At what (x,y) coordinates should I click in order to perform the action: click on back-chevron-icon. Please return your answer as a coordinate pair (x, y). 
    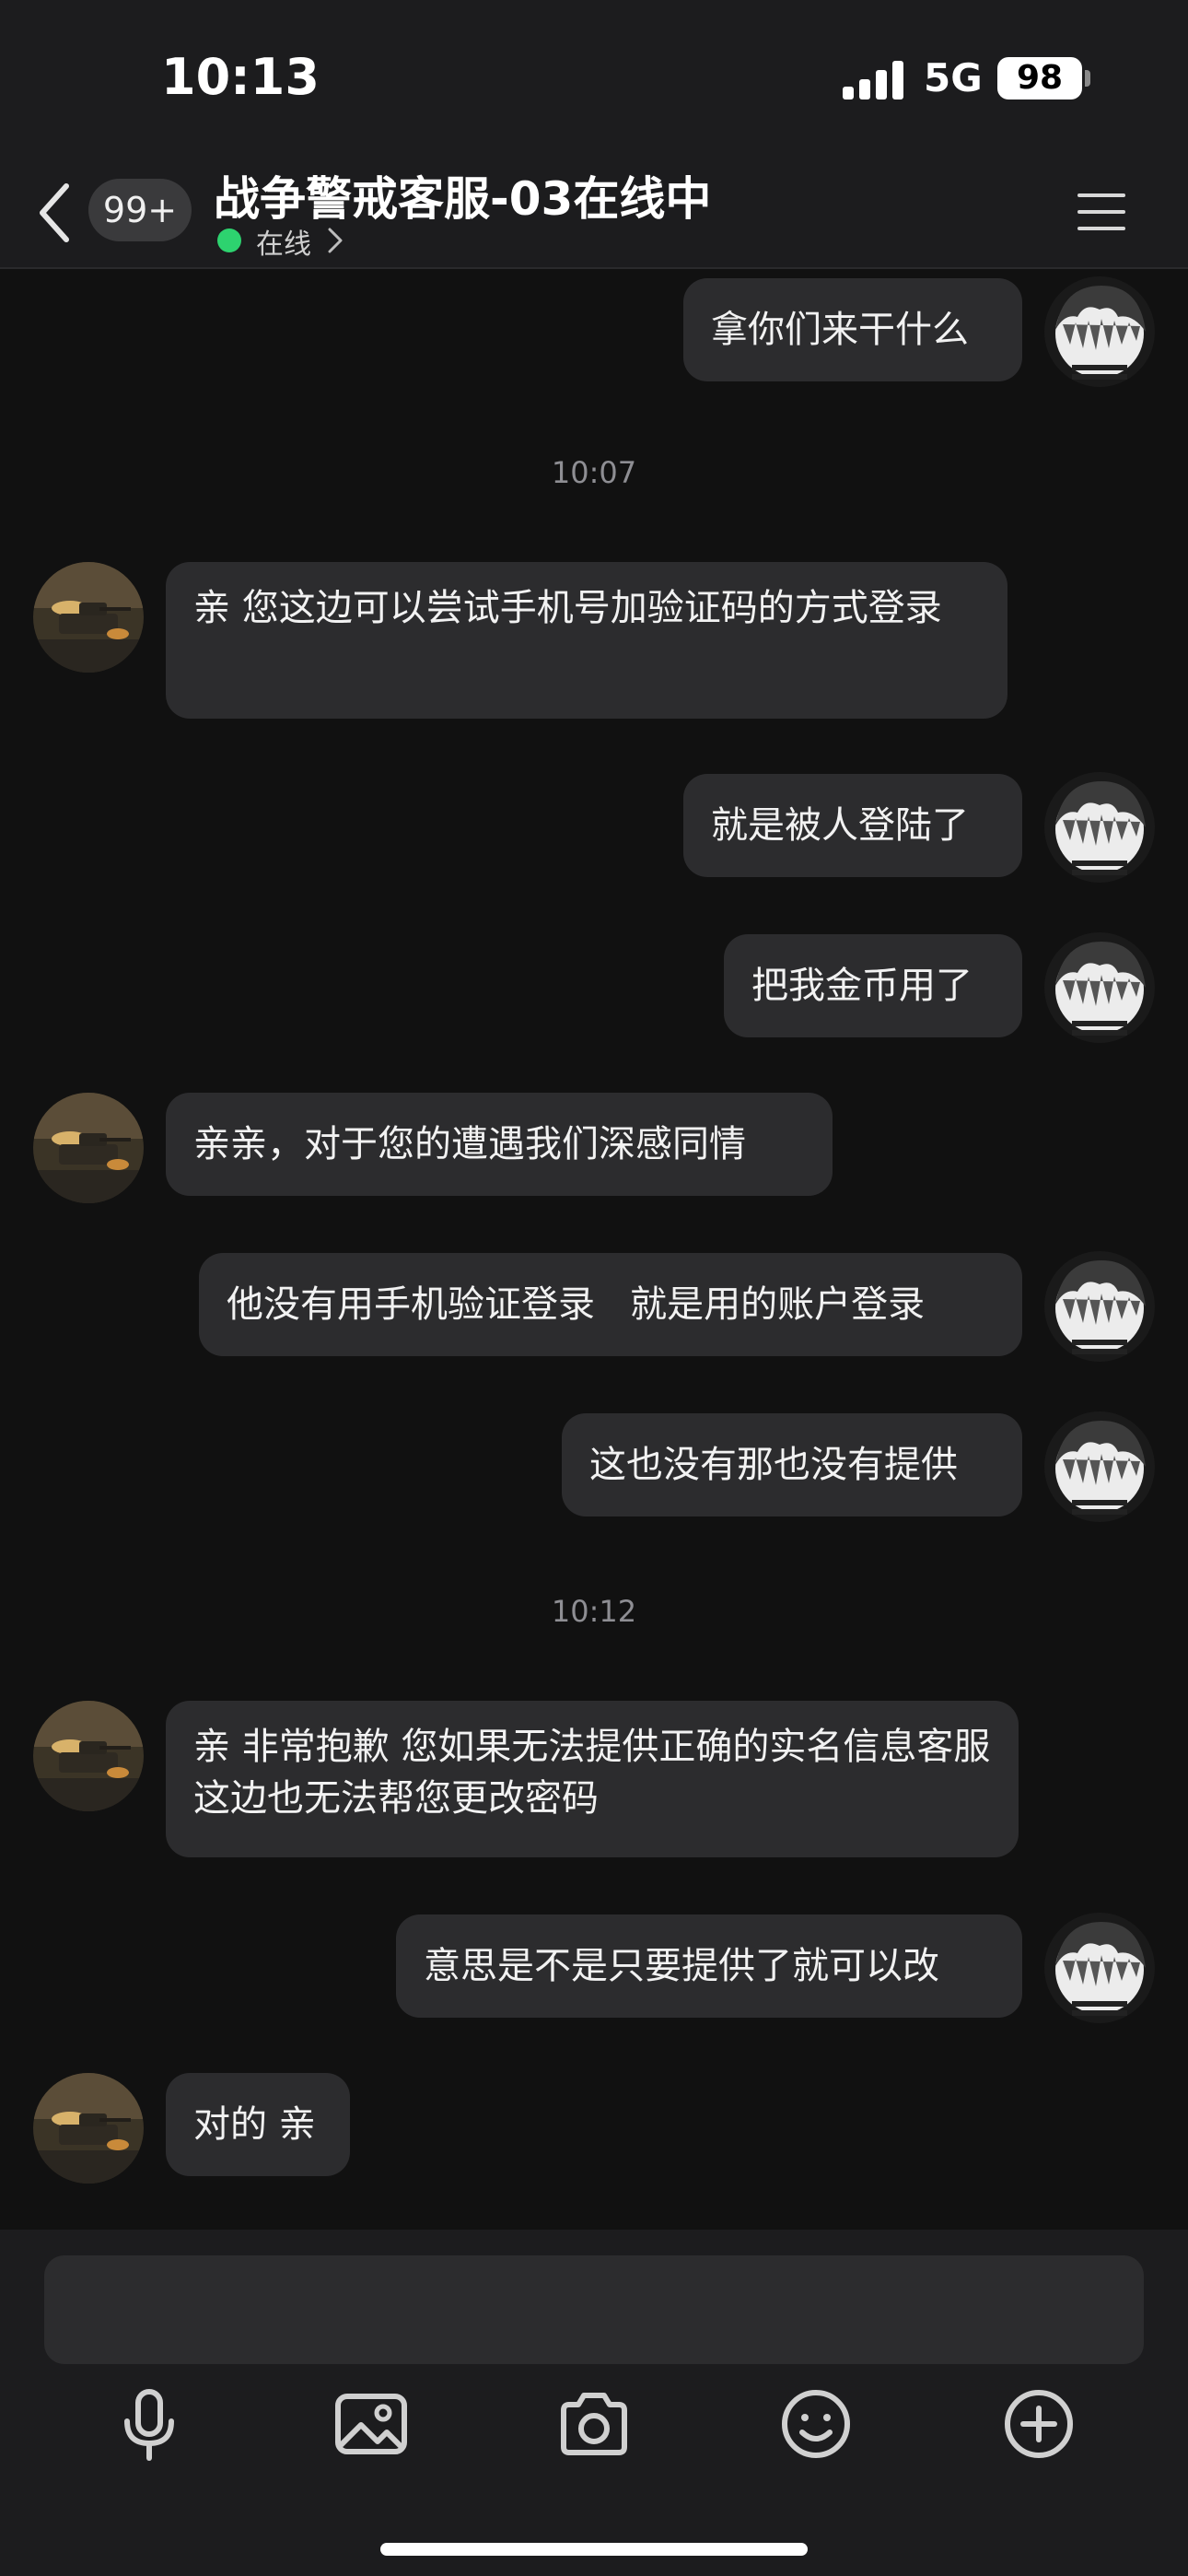
    Looking at the image, I should click on (55, 213).